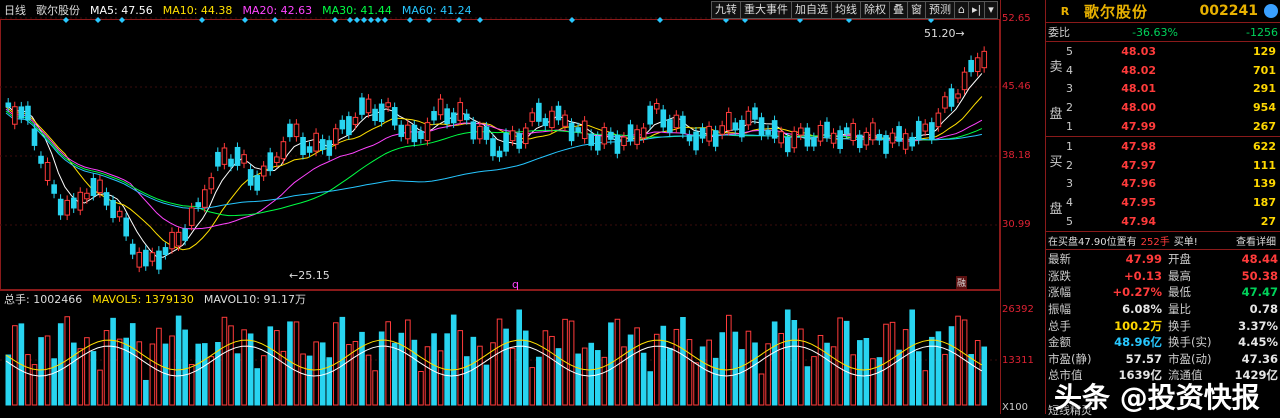  I want to click on stock-header: R 歌尔股份 002241, so click(1163, 11).